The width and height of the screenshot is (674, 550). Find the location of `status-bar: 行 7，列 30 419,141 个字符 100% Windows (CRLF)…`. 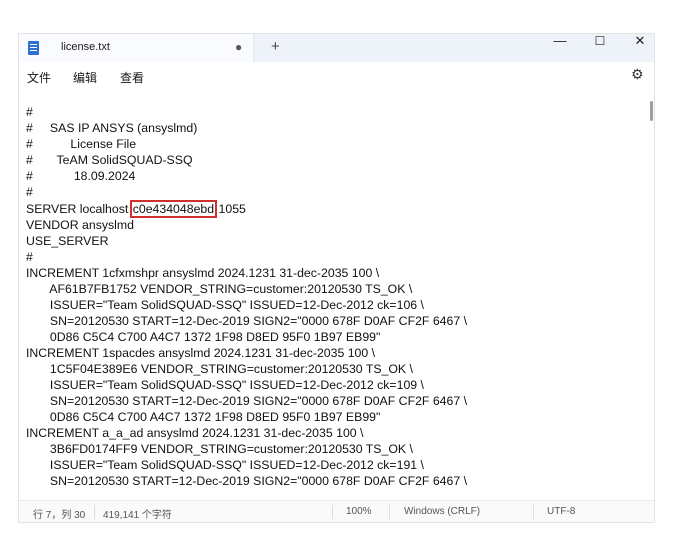

status-bar: 行 7，列 30 419,141 个字符 100% Windows (CRLF)… is located at coordinates (336, 511).